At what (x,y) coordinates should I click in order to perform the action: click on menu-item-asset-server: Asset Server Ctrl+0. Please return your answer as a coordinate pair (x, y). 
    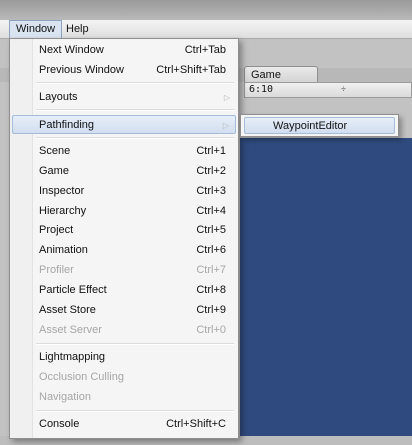
    Looking at the image, I should click on (124, 330).